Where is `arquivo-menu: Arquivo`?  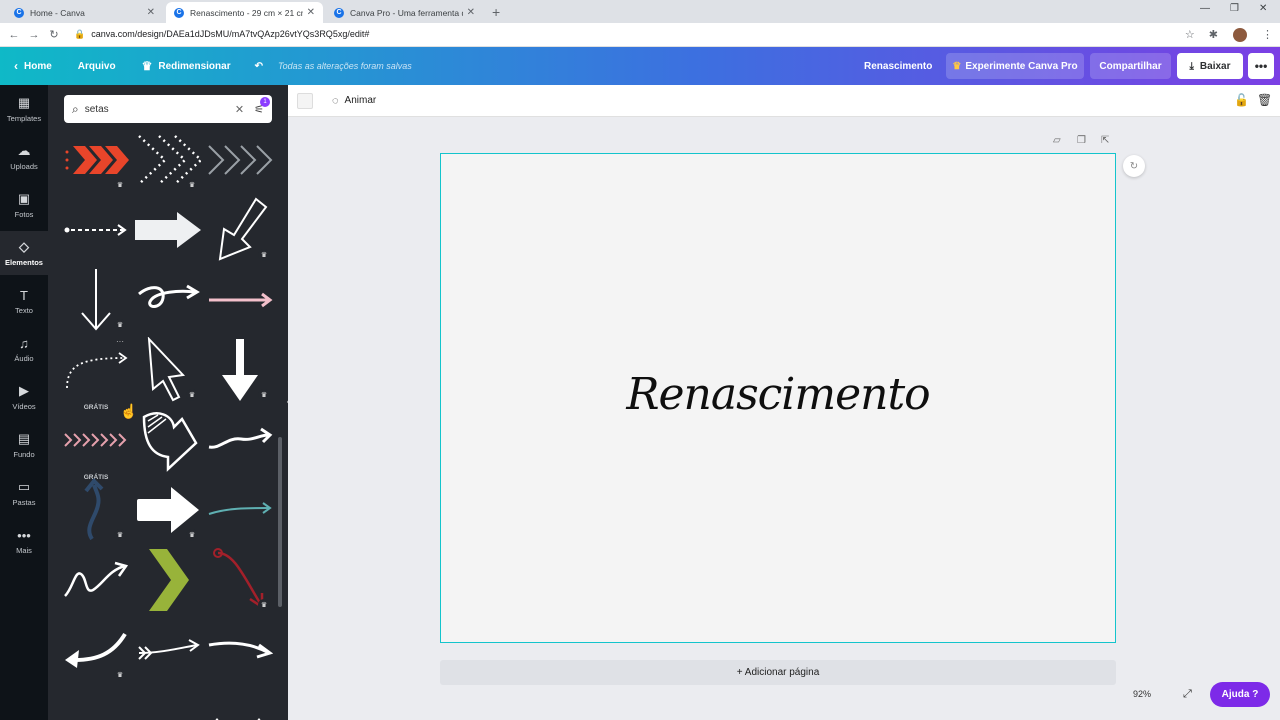 arquivo-menu: Arquivo is located at coordinates (97, 66).